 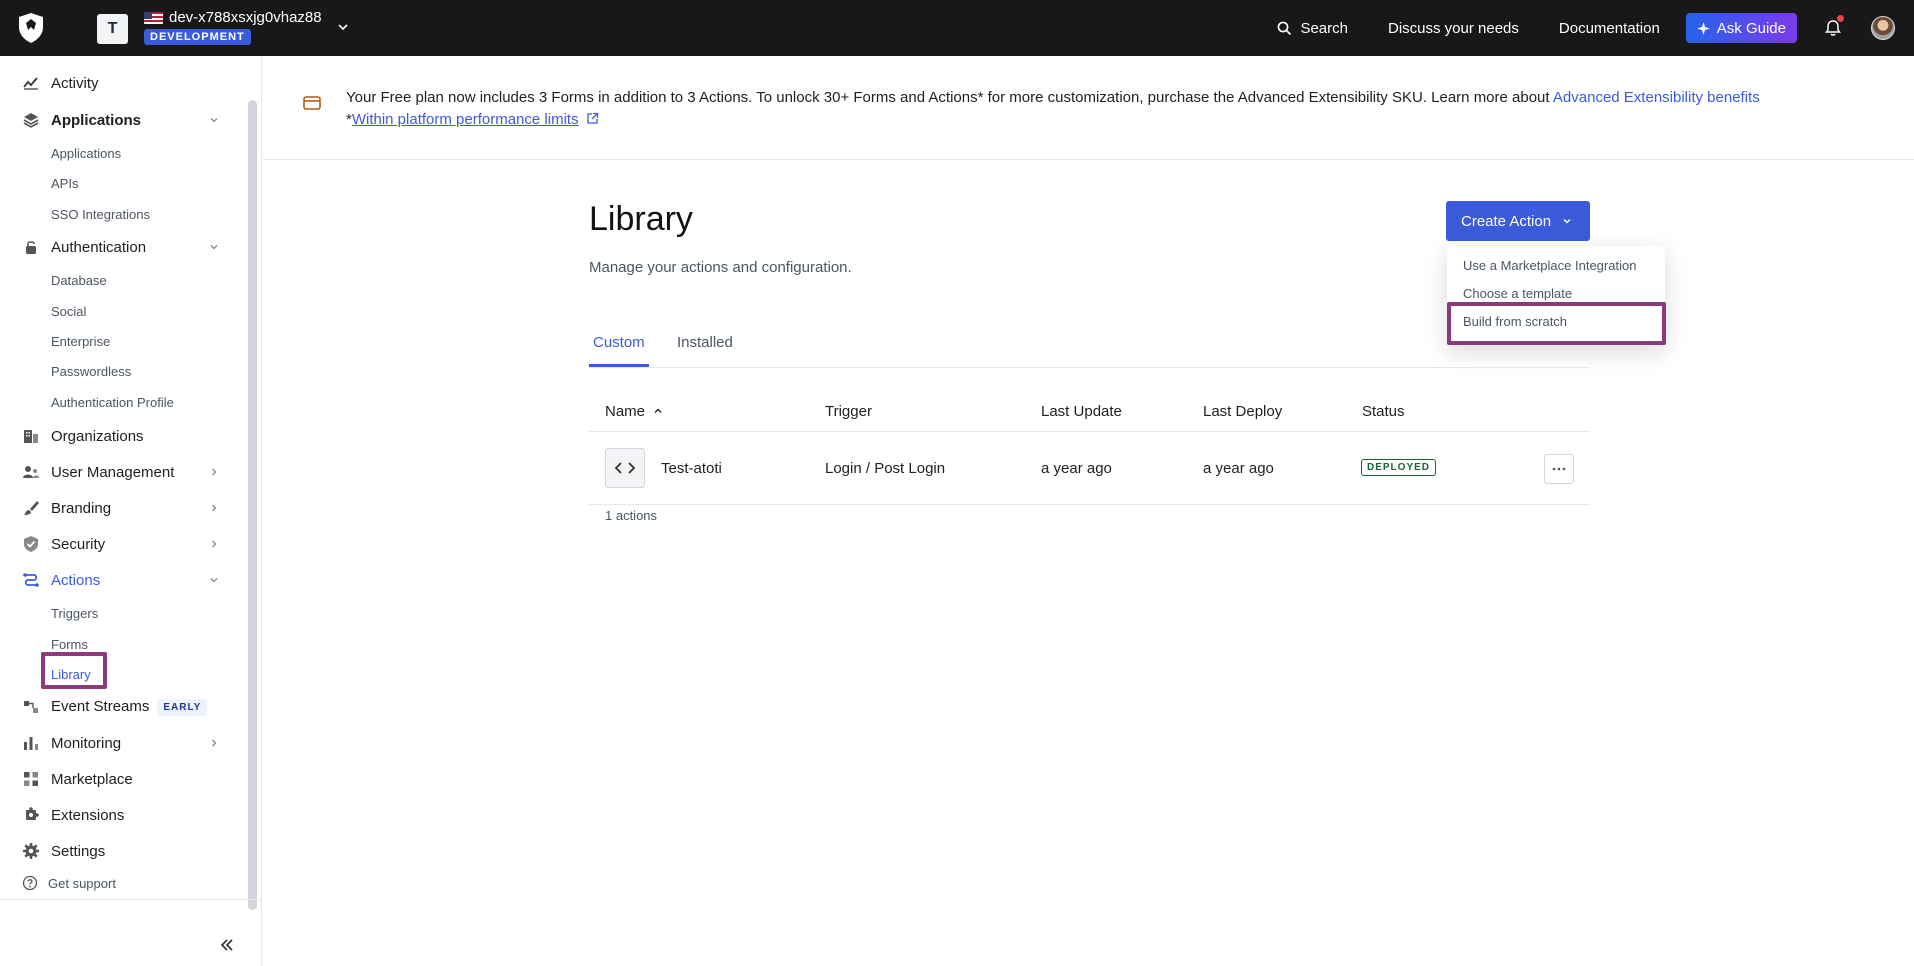 I want to click on lock-icon, so click(x=31, y=247).